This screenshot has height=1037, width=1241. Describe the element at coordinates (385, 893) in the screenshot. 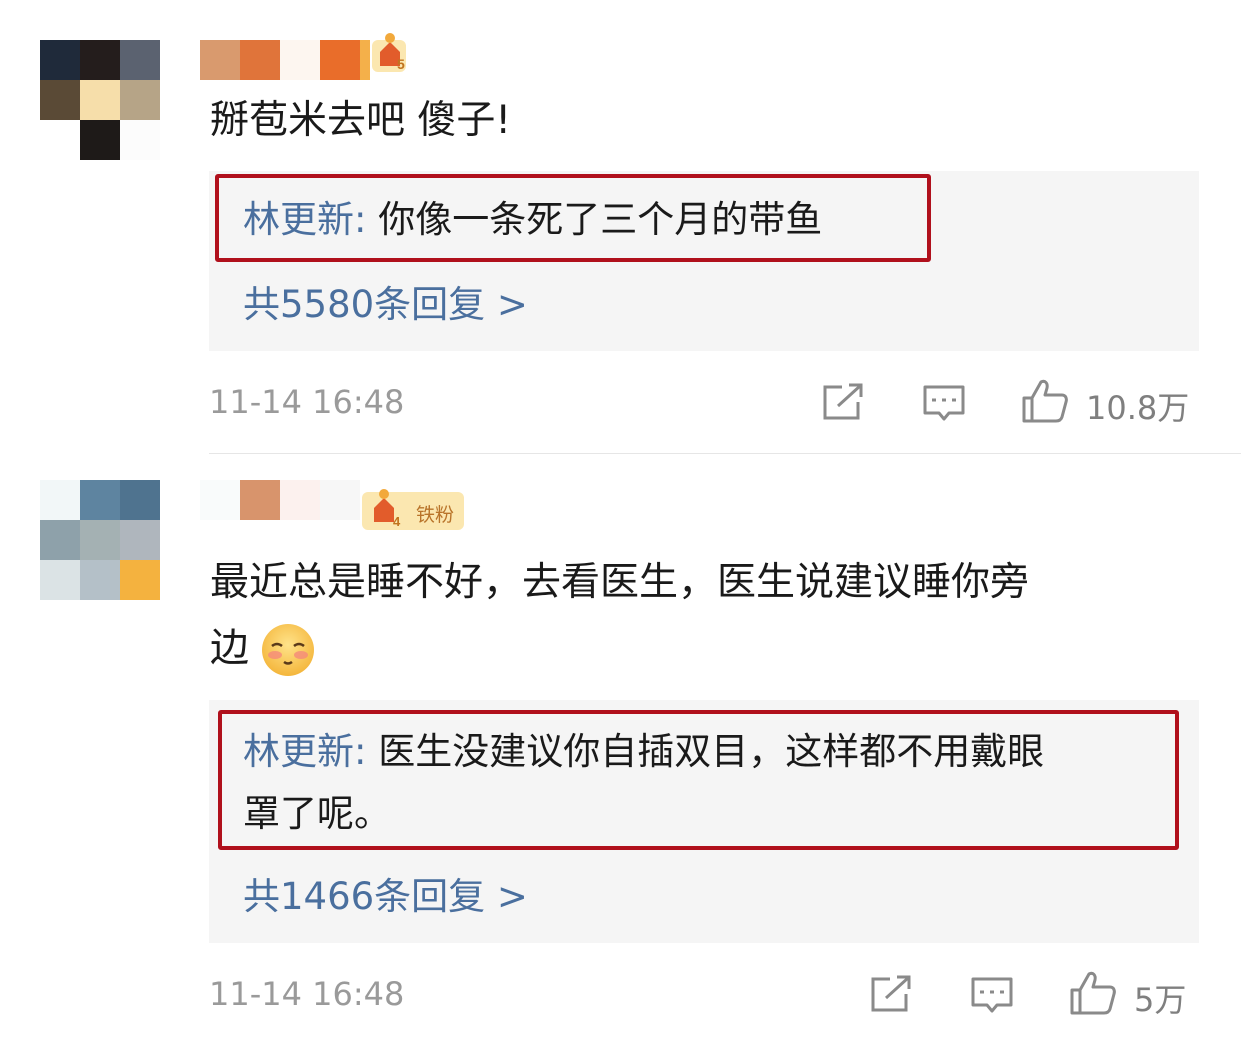

I see `more-replies-link: 共1466条回复 >` at that location.